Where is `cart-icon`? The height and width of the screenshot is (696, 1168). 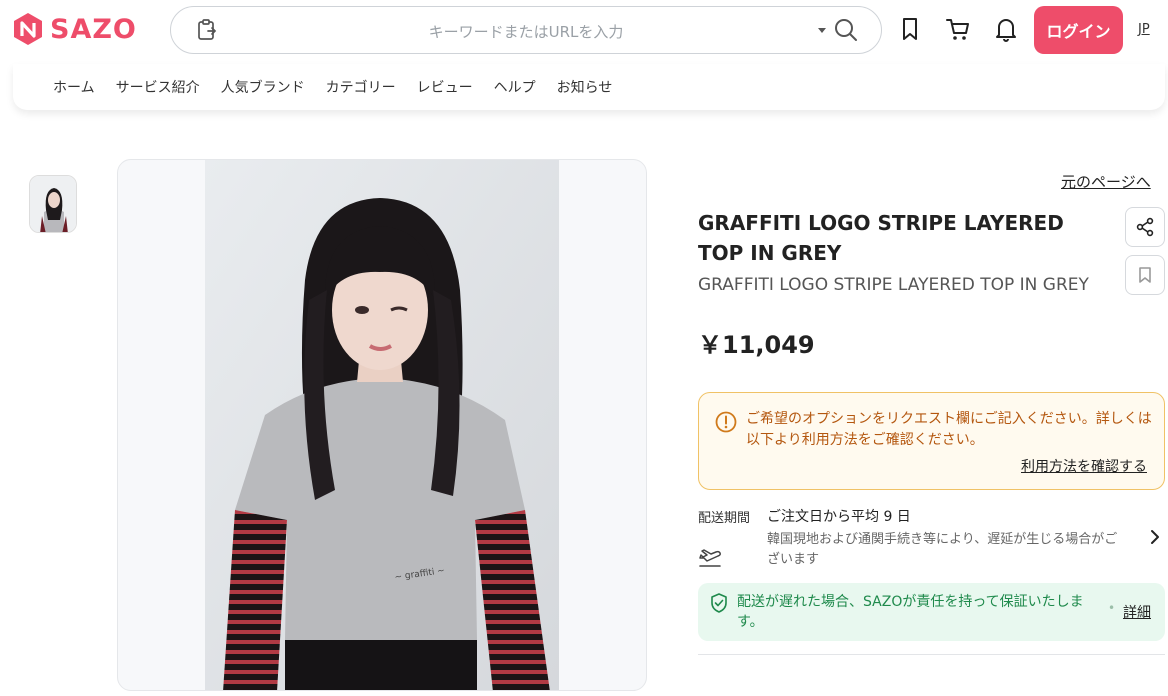
cart-icon is located at coordinates (958, 29).